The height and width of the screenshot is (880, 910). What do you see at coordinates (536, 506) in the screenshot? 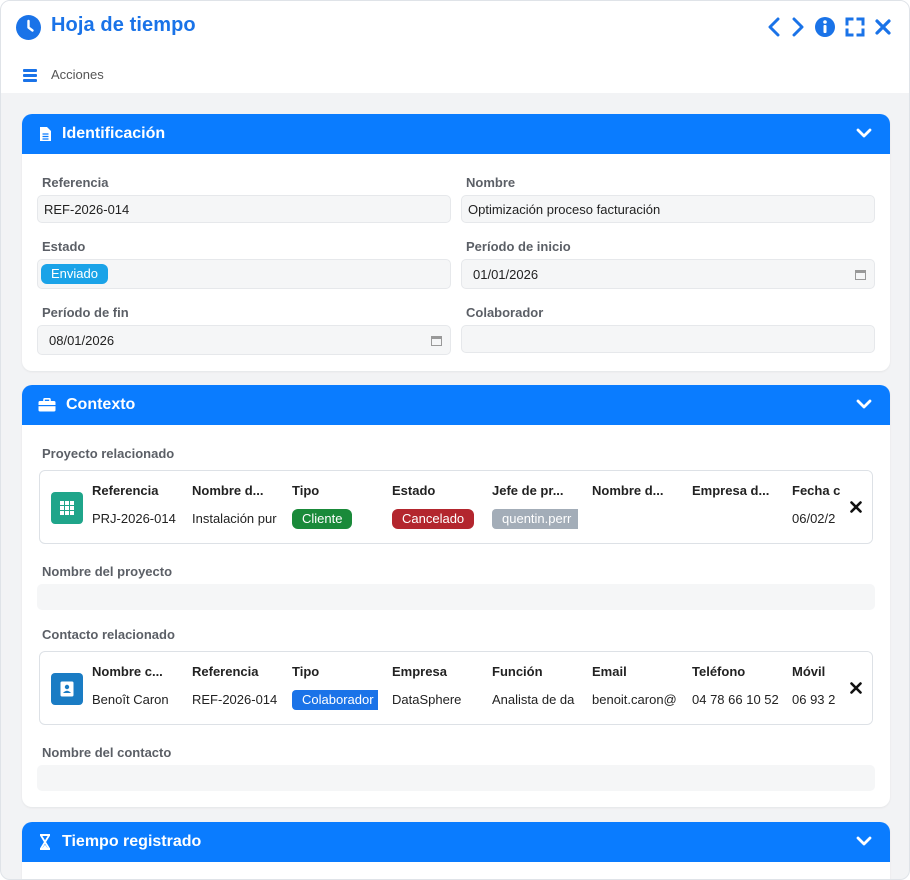
I see `project-col-jefe: Jefe de pr... quentin.perr` at bounding box center [536, 506].